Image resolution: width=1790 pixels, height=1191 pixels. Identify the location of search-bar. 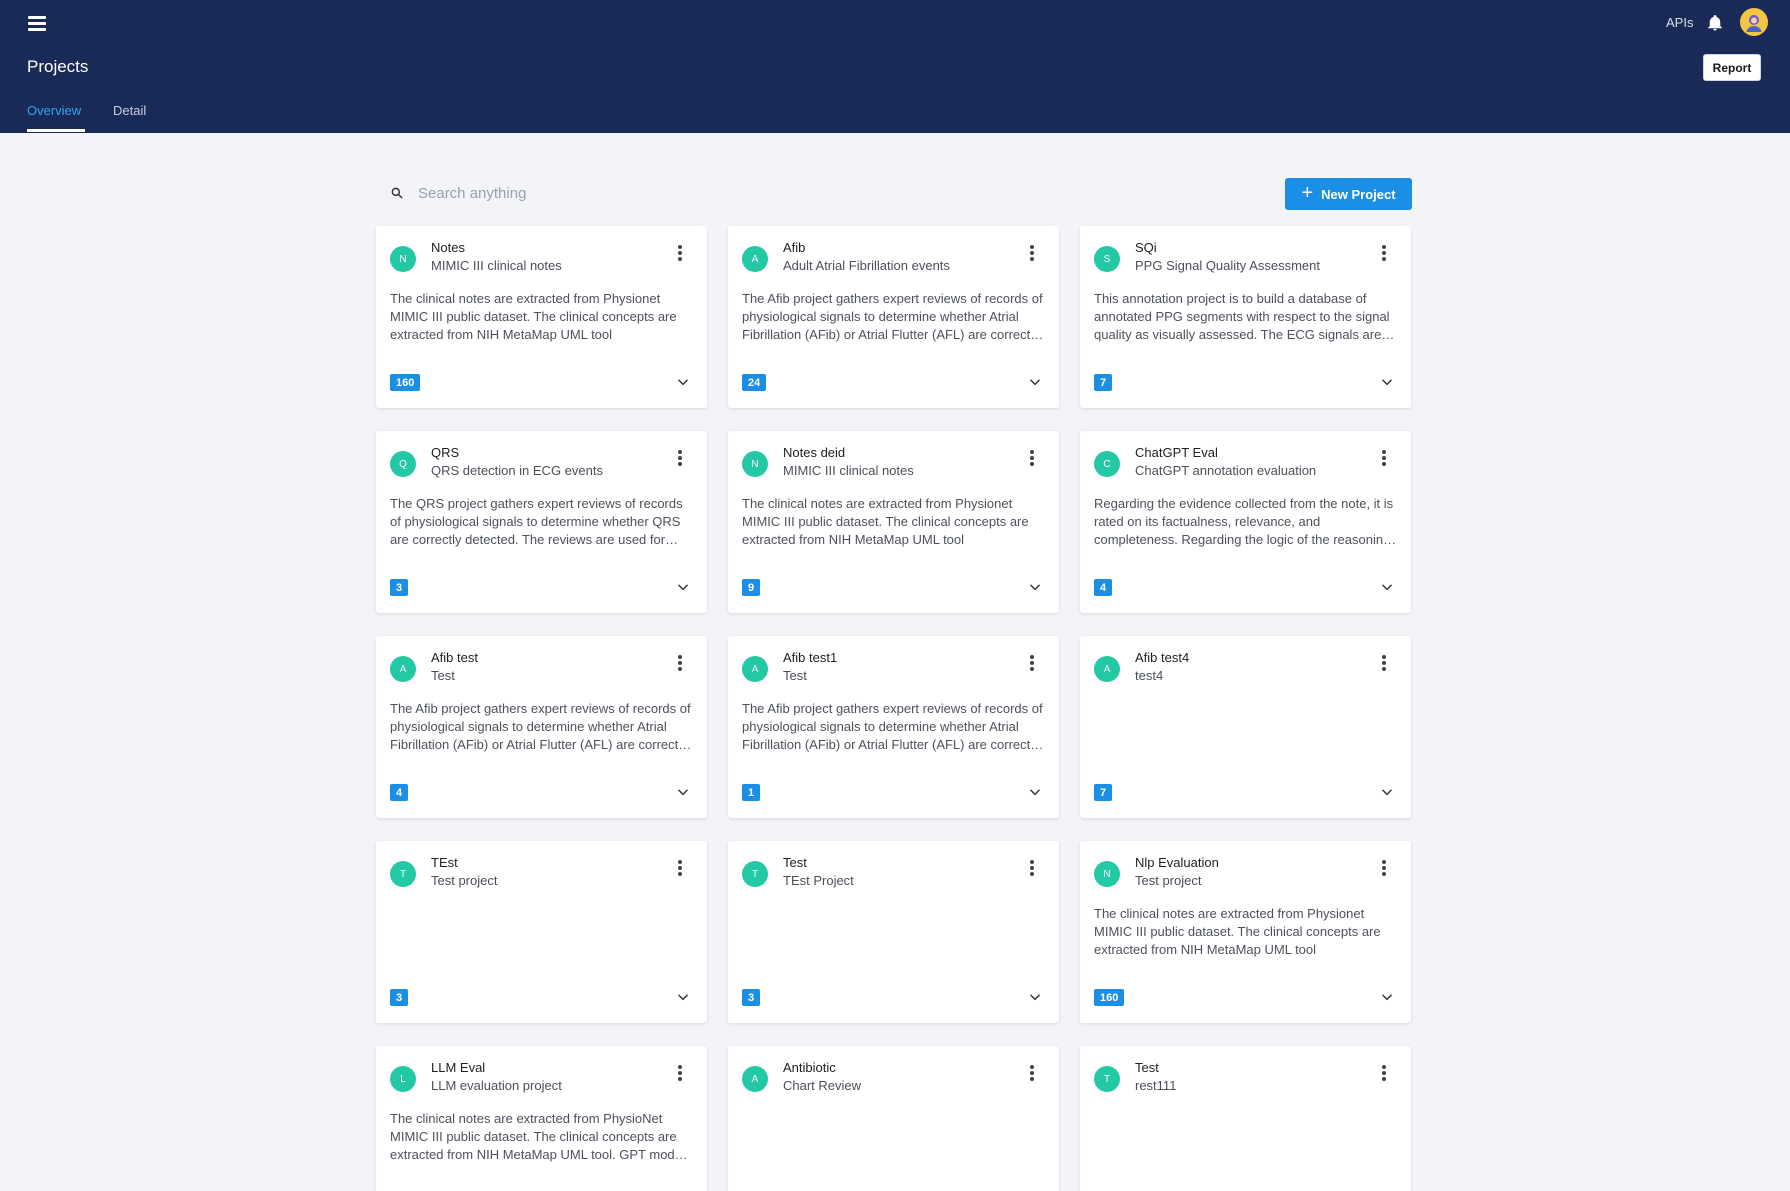
(576, 193).